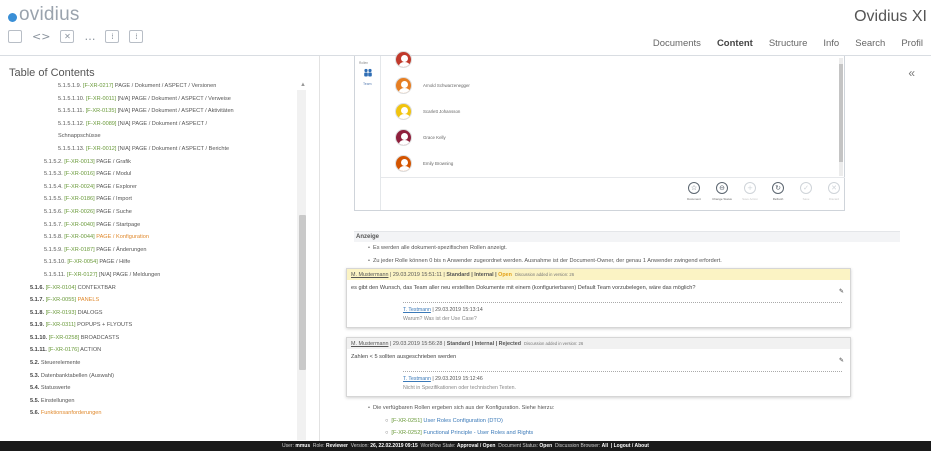 Image resolution: width=931 pixels, height=451 pixels. I want to click on nav-info: Info, so click(831, 43).